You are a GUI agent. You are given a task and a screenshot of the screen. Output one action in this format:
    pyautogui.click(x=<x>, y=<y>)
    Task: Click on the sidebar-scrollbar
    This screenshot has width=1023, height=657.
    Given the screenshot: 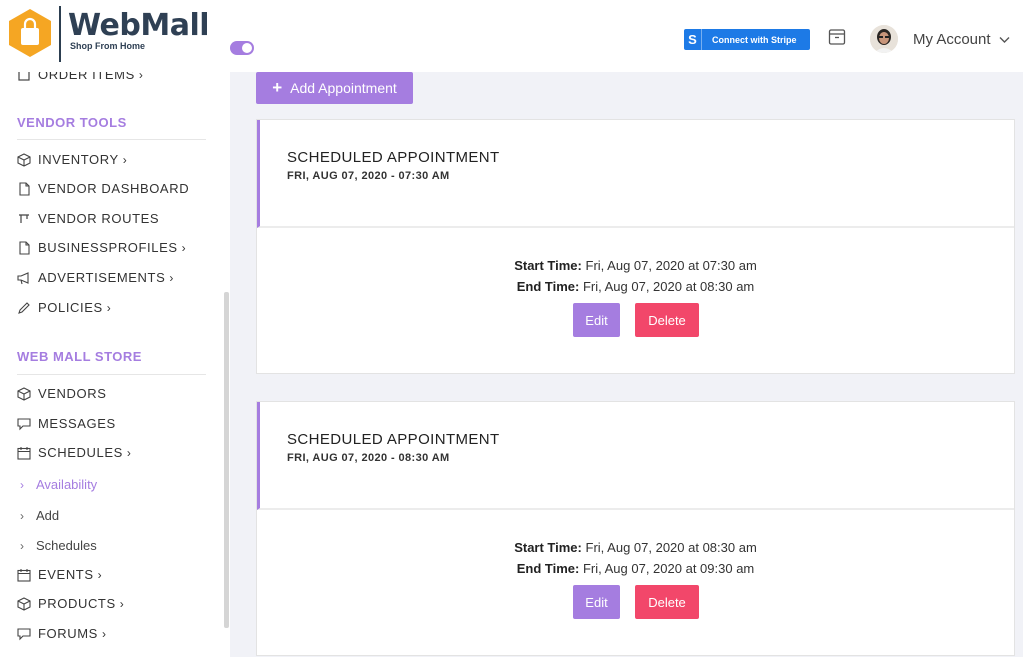 What is the action you would take?
    pyautogui.click(x=226, y=460)
    